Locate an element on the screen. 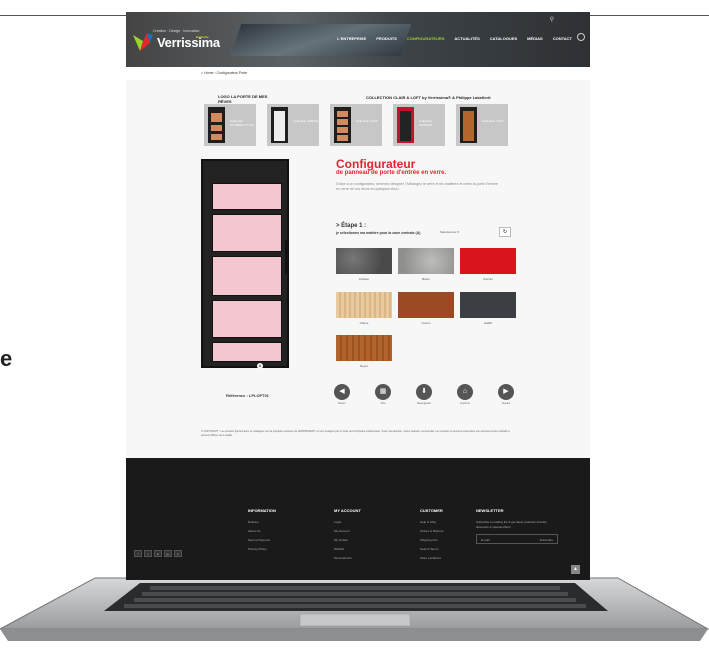 This screenshot has width=709, height=649. toolbar-retour-button: ◀ Retour is located at coordinates (342, 394).